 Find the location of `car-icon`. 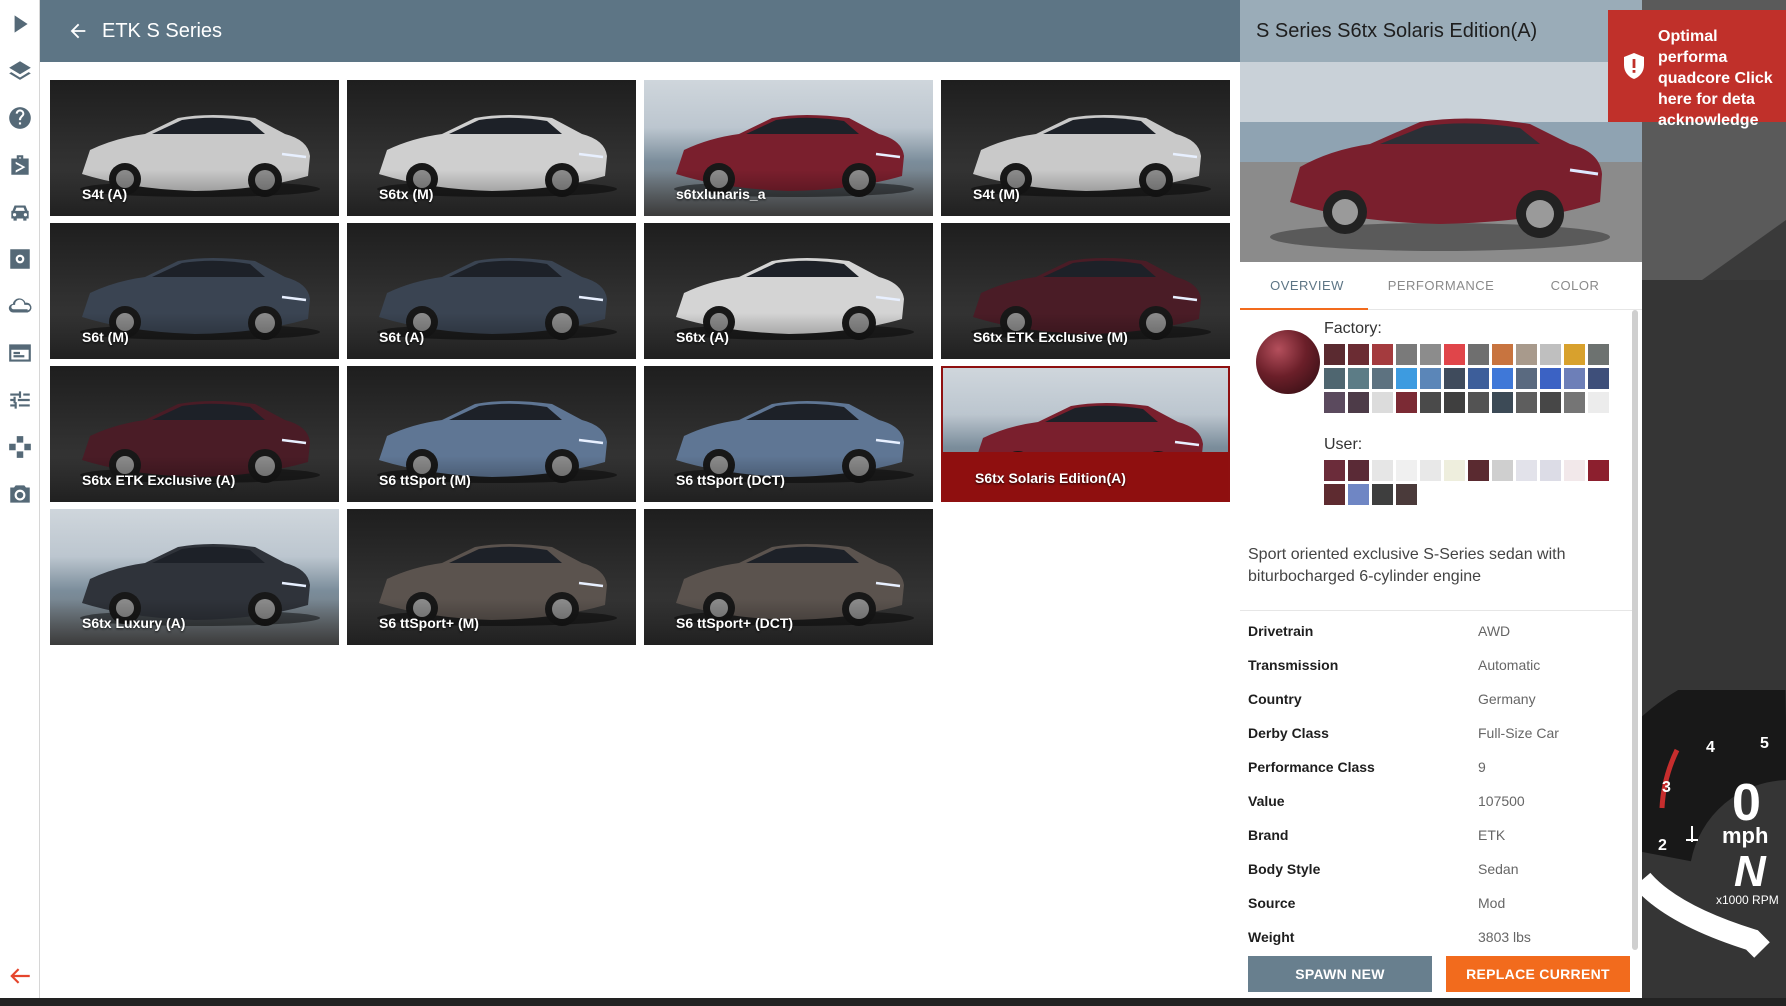

car-icon is located at coordinates (20, 212).